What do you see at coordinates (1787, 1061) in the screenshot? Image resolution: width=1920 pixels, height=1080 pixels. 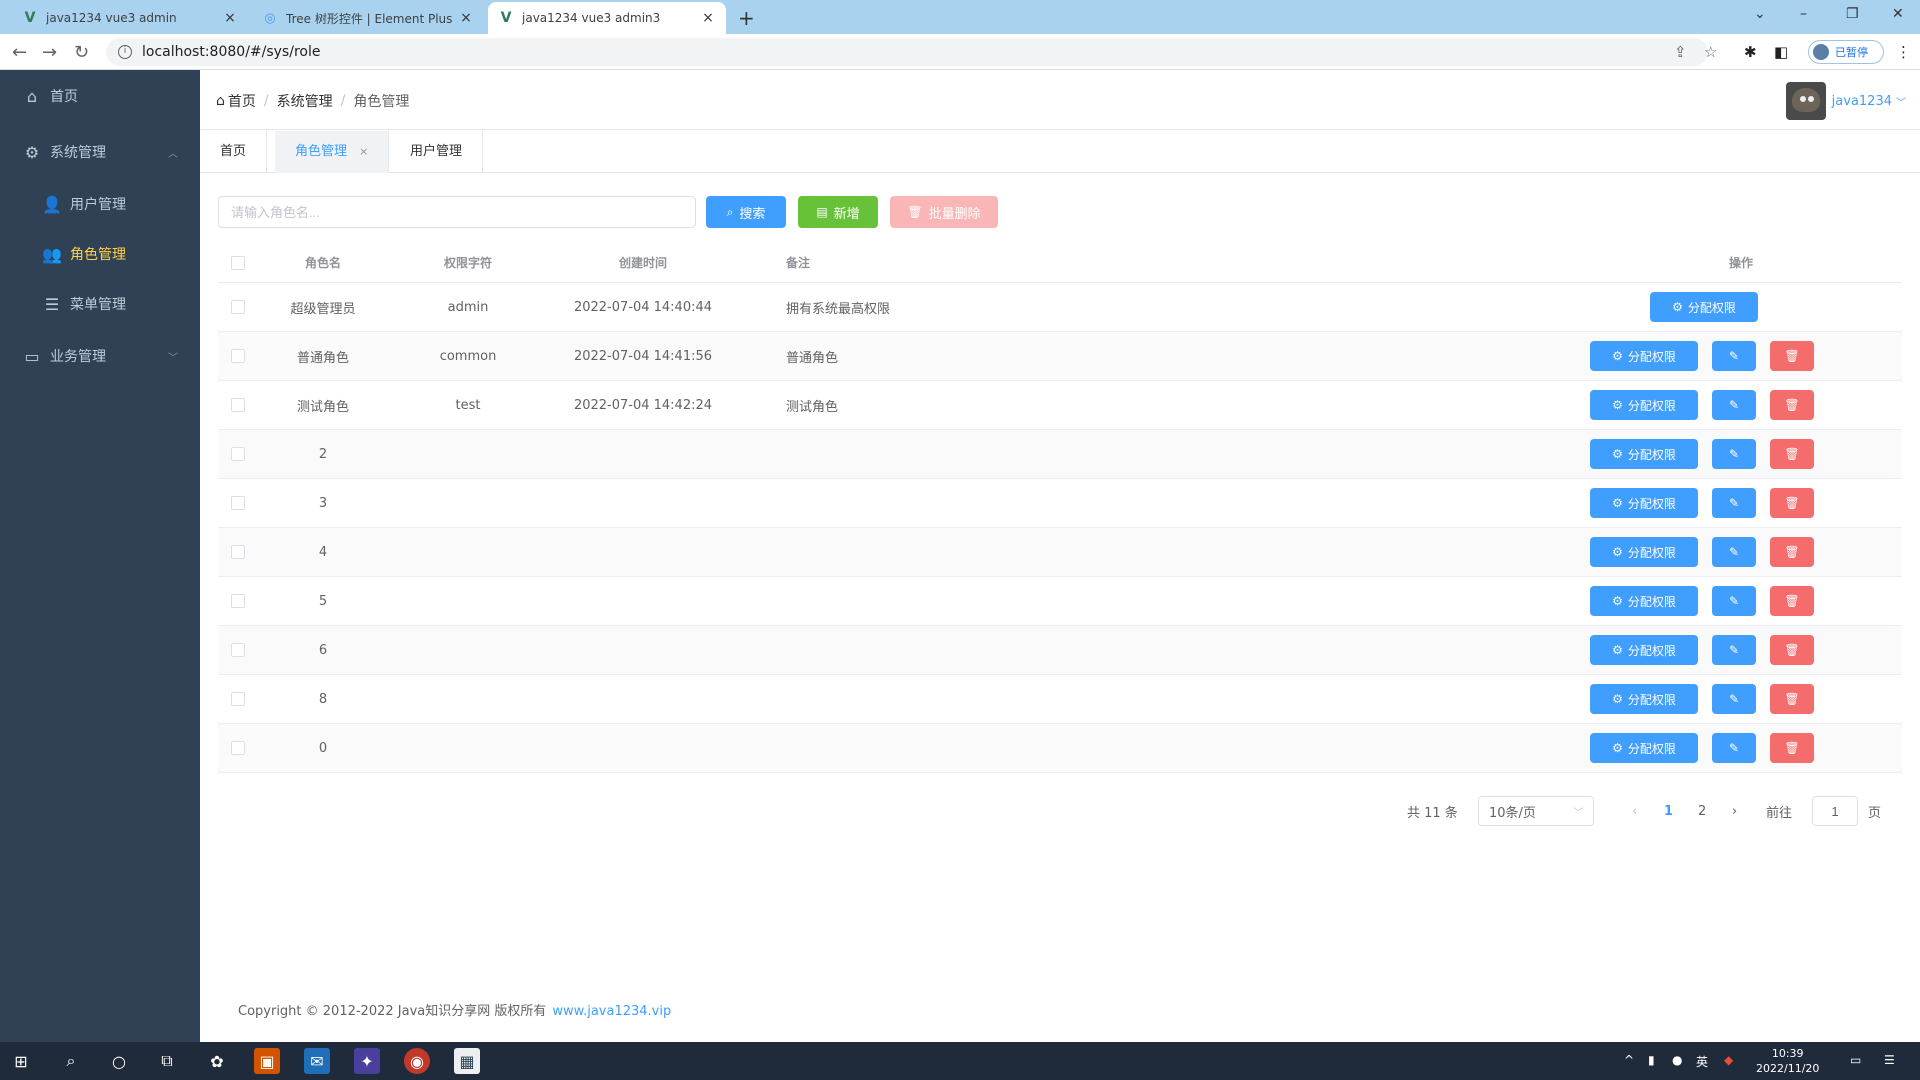 I see `taskbar-clock: 10:39 2022/11/20` at bounding box center [1787, 1061].